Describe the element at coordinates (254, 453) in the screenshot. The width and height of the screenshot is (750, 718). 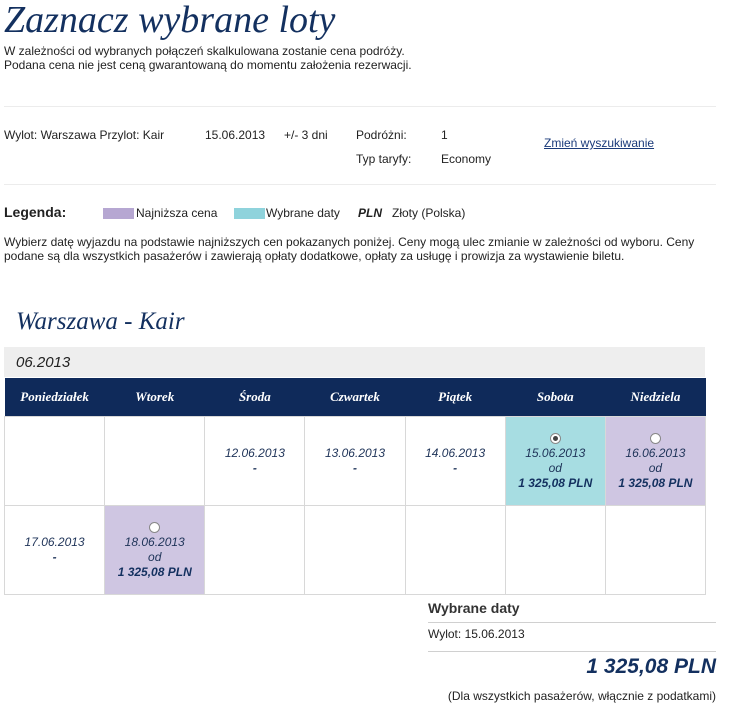
I see `cell-date: 12.06.2013` at that location.